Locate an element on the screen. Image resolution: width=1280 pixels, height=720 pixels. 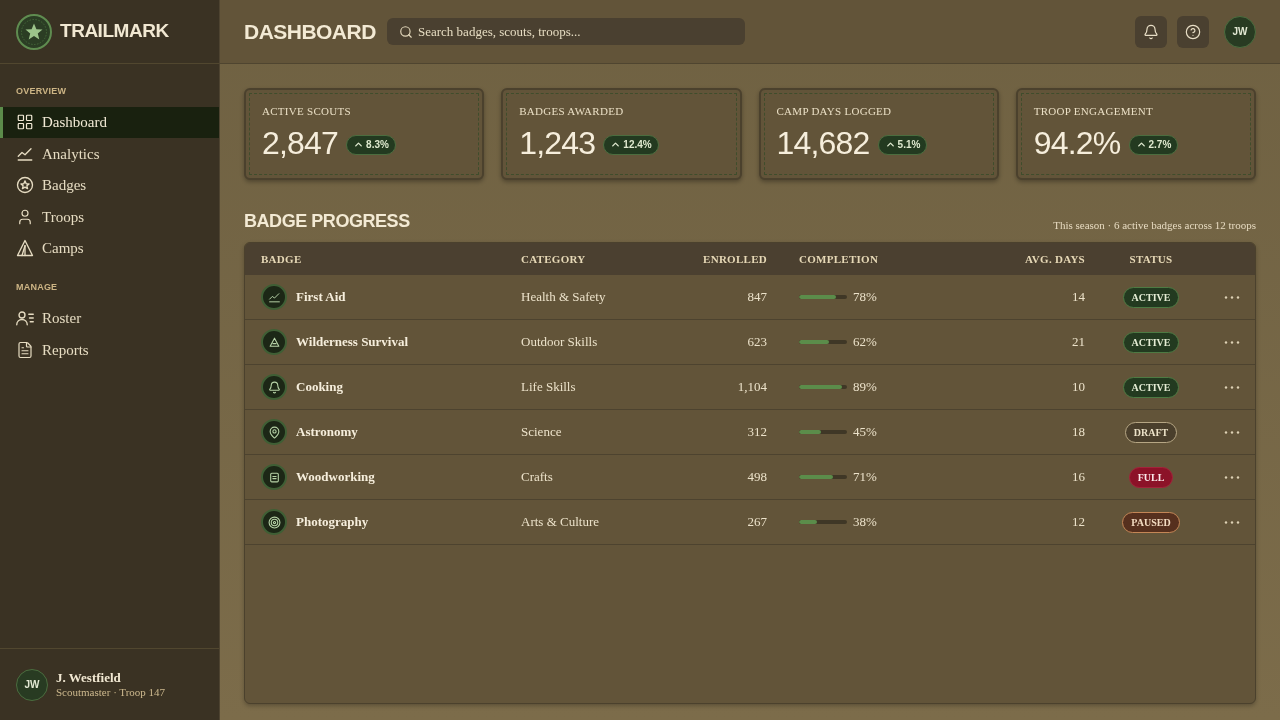
badge-name: Wilderness Survival is located at coordinates (352, 342).